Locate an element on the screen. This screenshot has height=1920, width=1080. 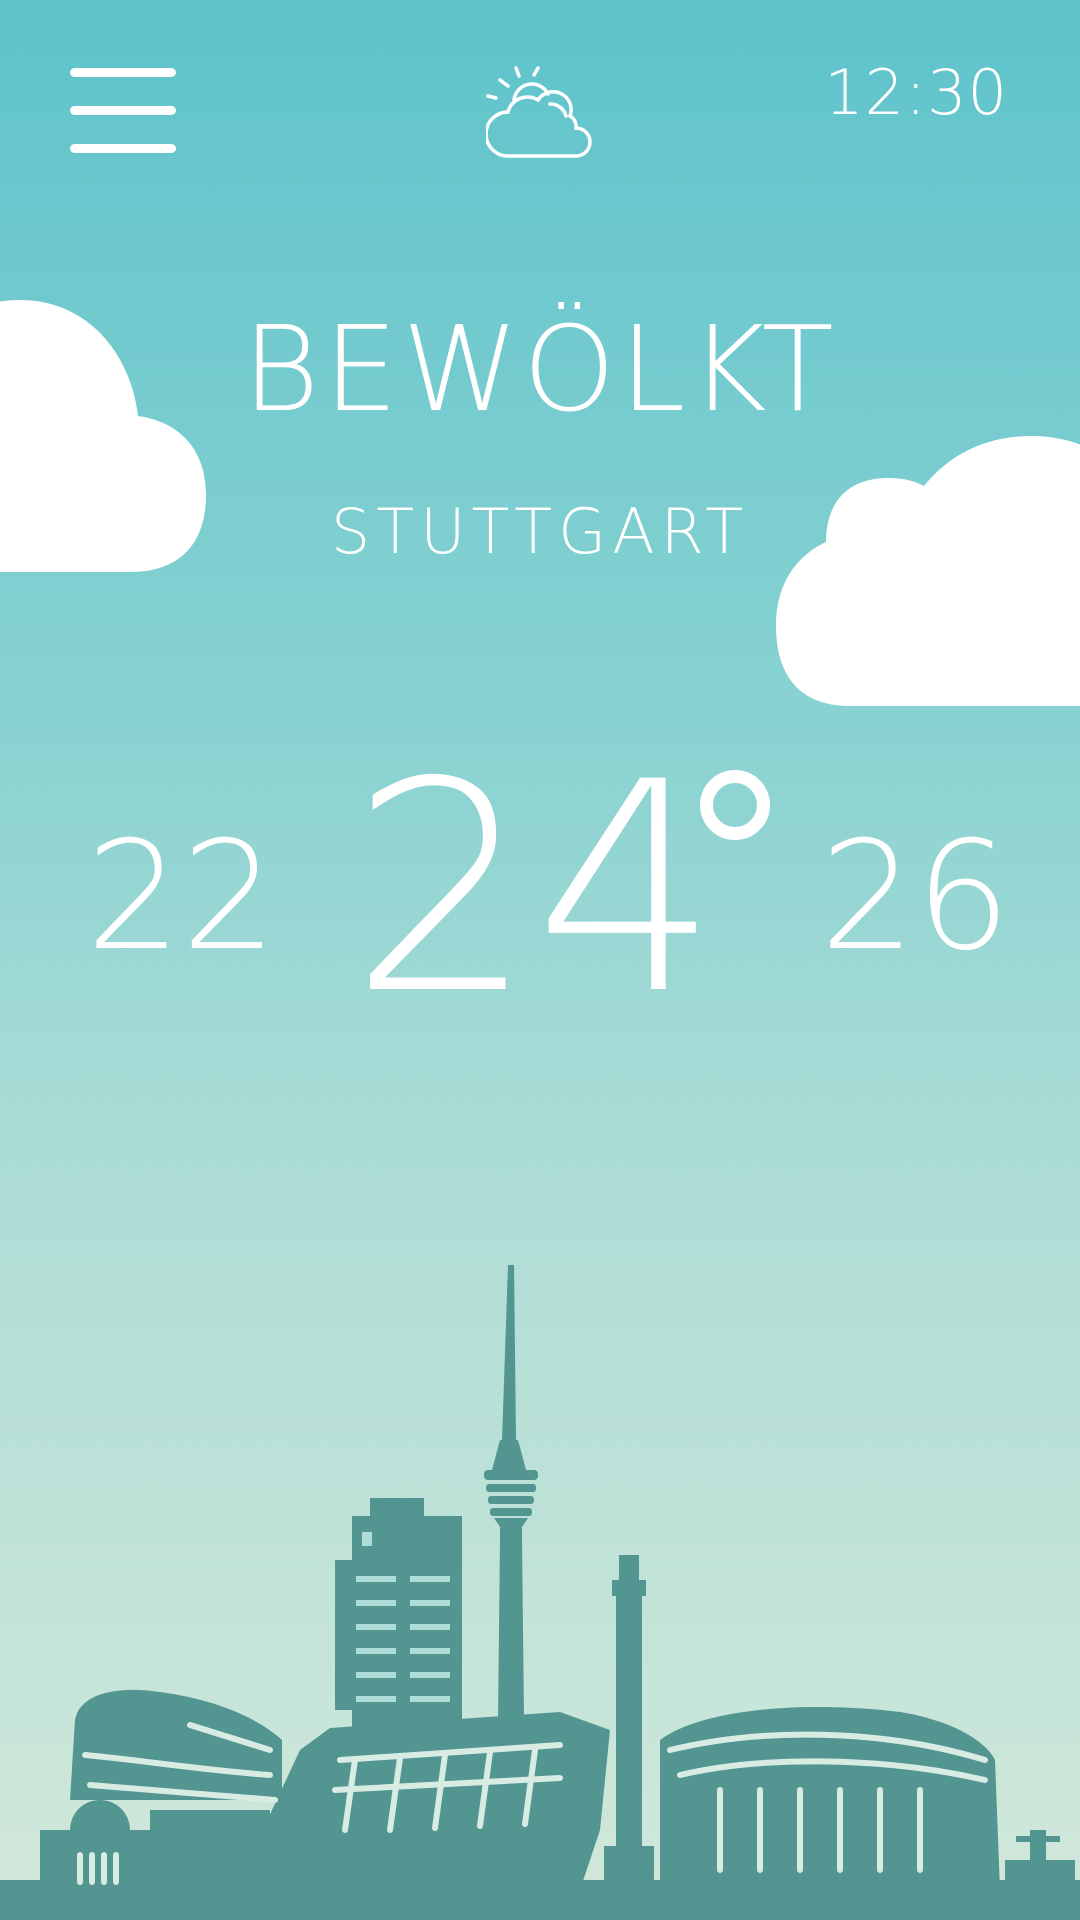
temperature-current: 24 is located at coordinates (535, 889).